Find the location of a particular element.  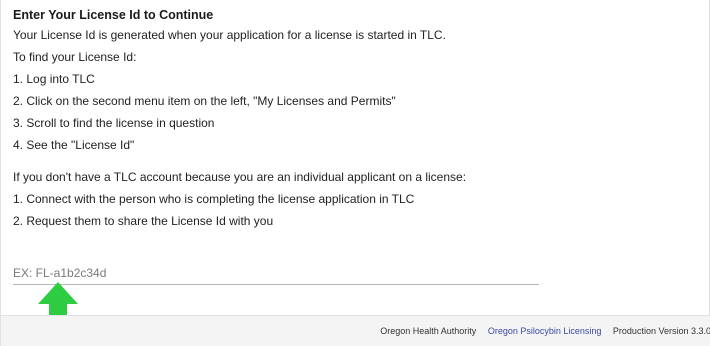

find-step-4: 4. See the "License Id" is located at coordinates (74, 145).